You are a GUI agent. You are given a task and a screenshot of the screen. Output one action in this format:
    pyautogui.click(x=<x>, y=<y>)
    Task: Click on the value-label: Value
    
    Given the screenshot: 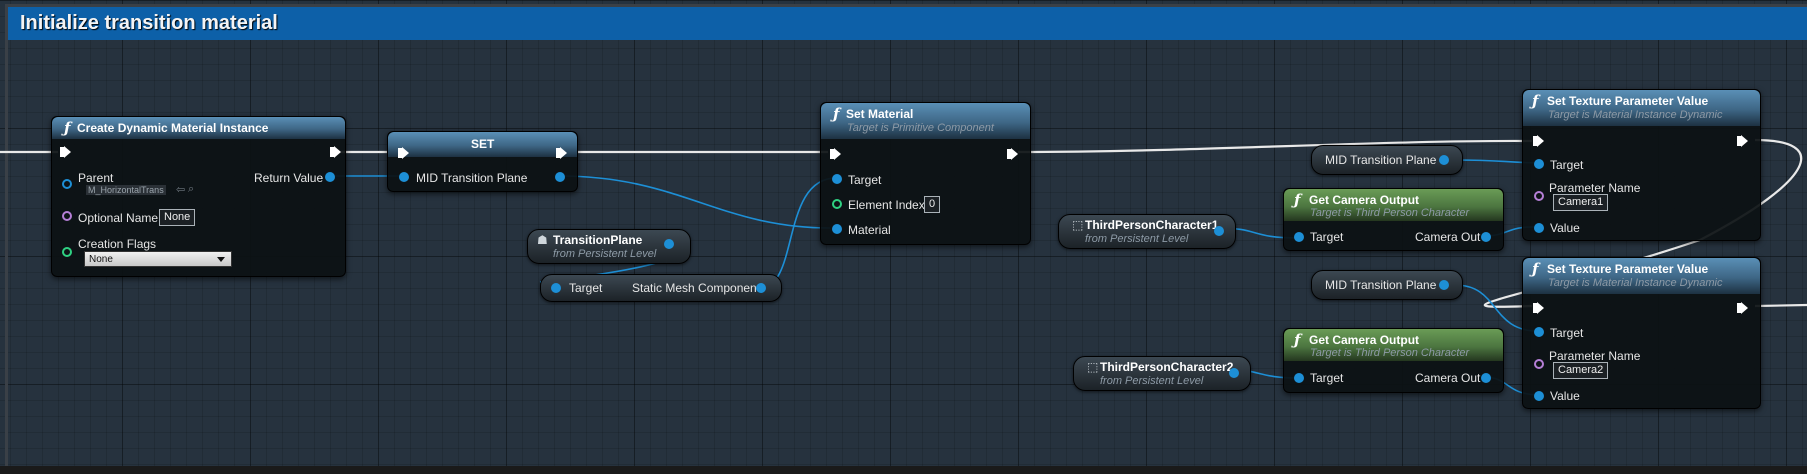 What is the action you would take?
    pyautogui.click(x=1565, y=396)
    